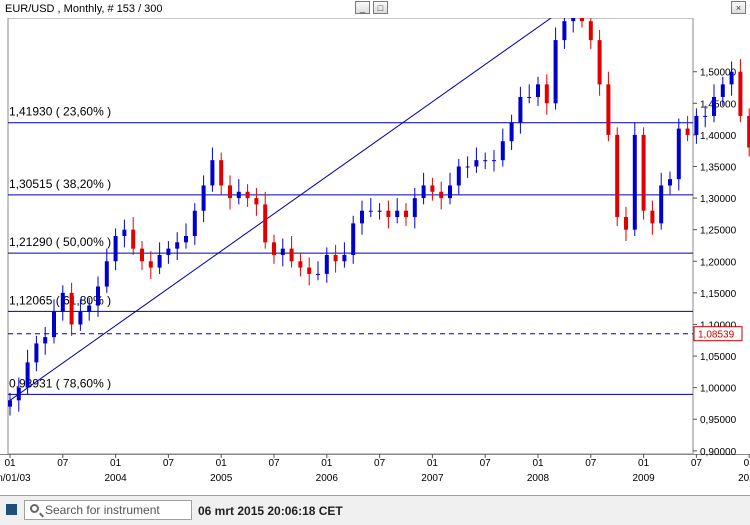  What do you see at coordinates (270, 511) in the screenshot?
I see `datetime-label: 06 mrt 2015 20:06:18 CET` at bounding box center [270, 511].